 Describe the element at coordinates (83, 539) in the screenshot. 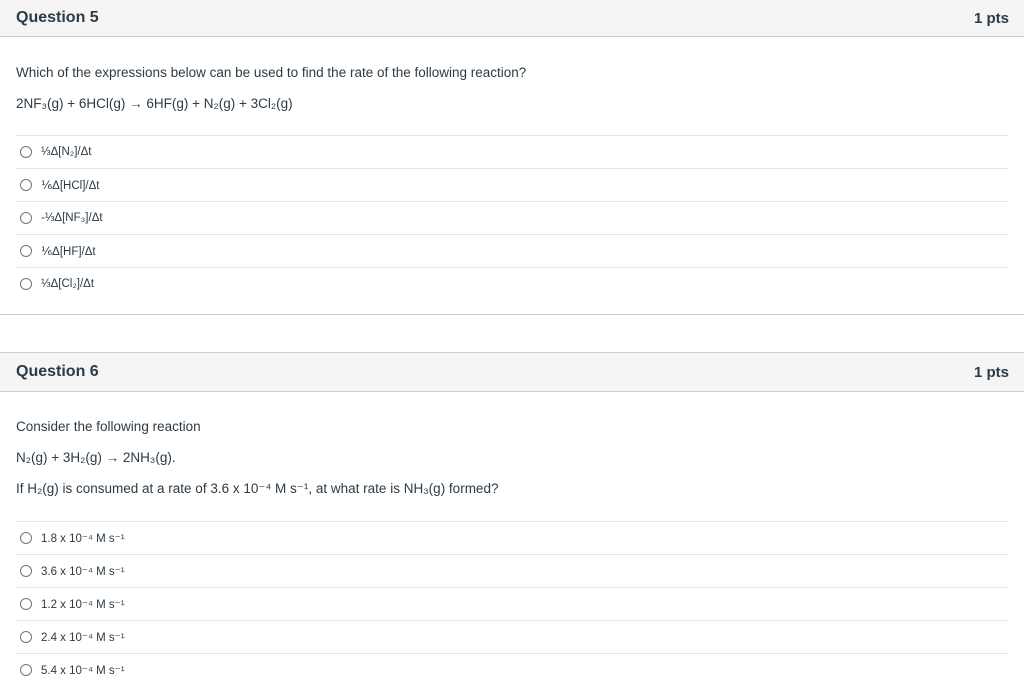

I see `answer-label: 1.8 x 10⁻⁴ M s⁻¹` at that location.